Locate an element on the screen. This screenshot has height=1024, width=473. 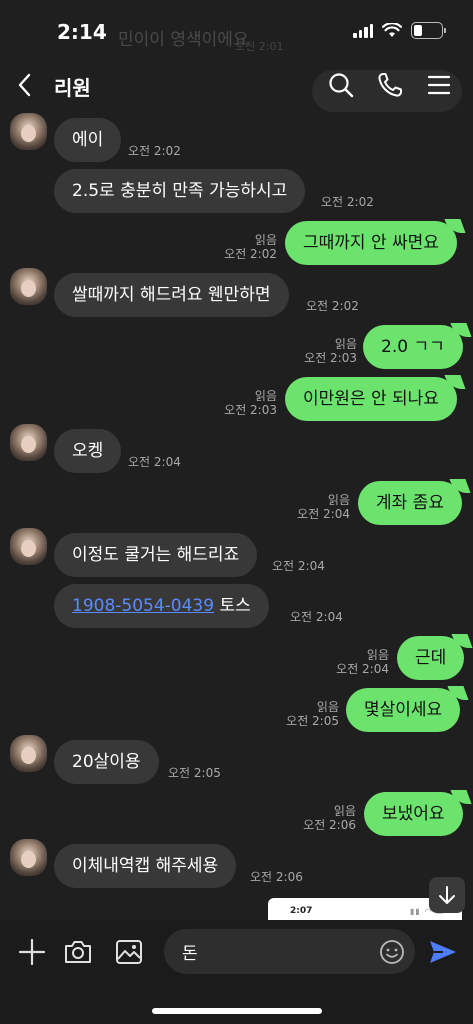
message-meta: 읽음 오전 2:02 is located at coordinates (250, 247).